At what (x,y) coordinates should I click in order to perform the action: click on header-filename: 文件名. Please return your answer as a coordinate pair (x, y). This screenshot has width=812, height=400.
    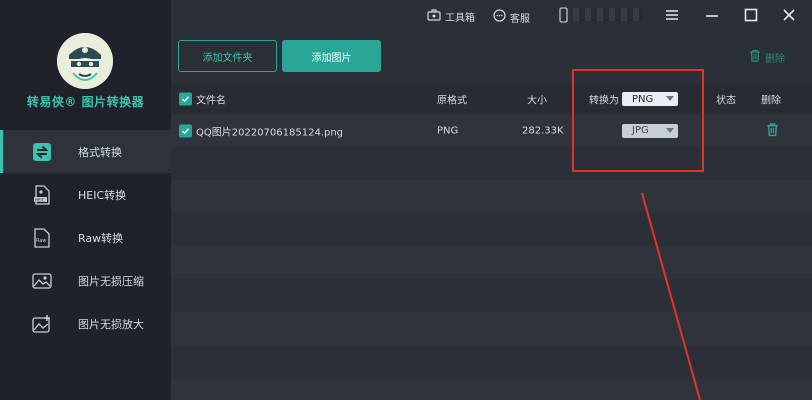
    Looking at the image, I should click on (211, 101).